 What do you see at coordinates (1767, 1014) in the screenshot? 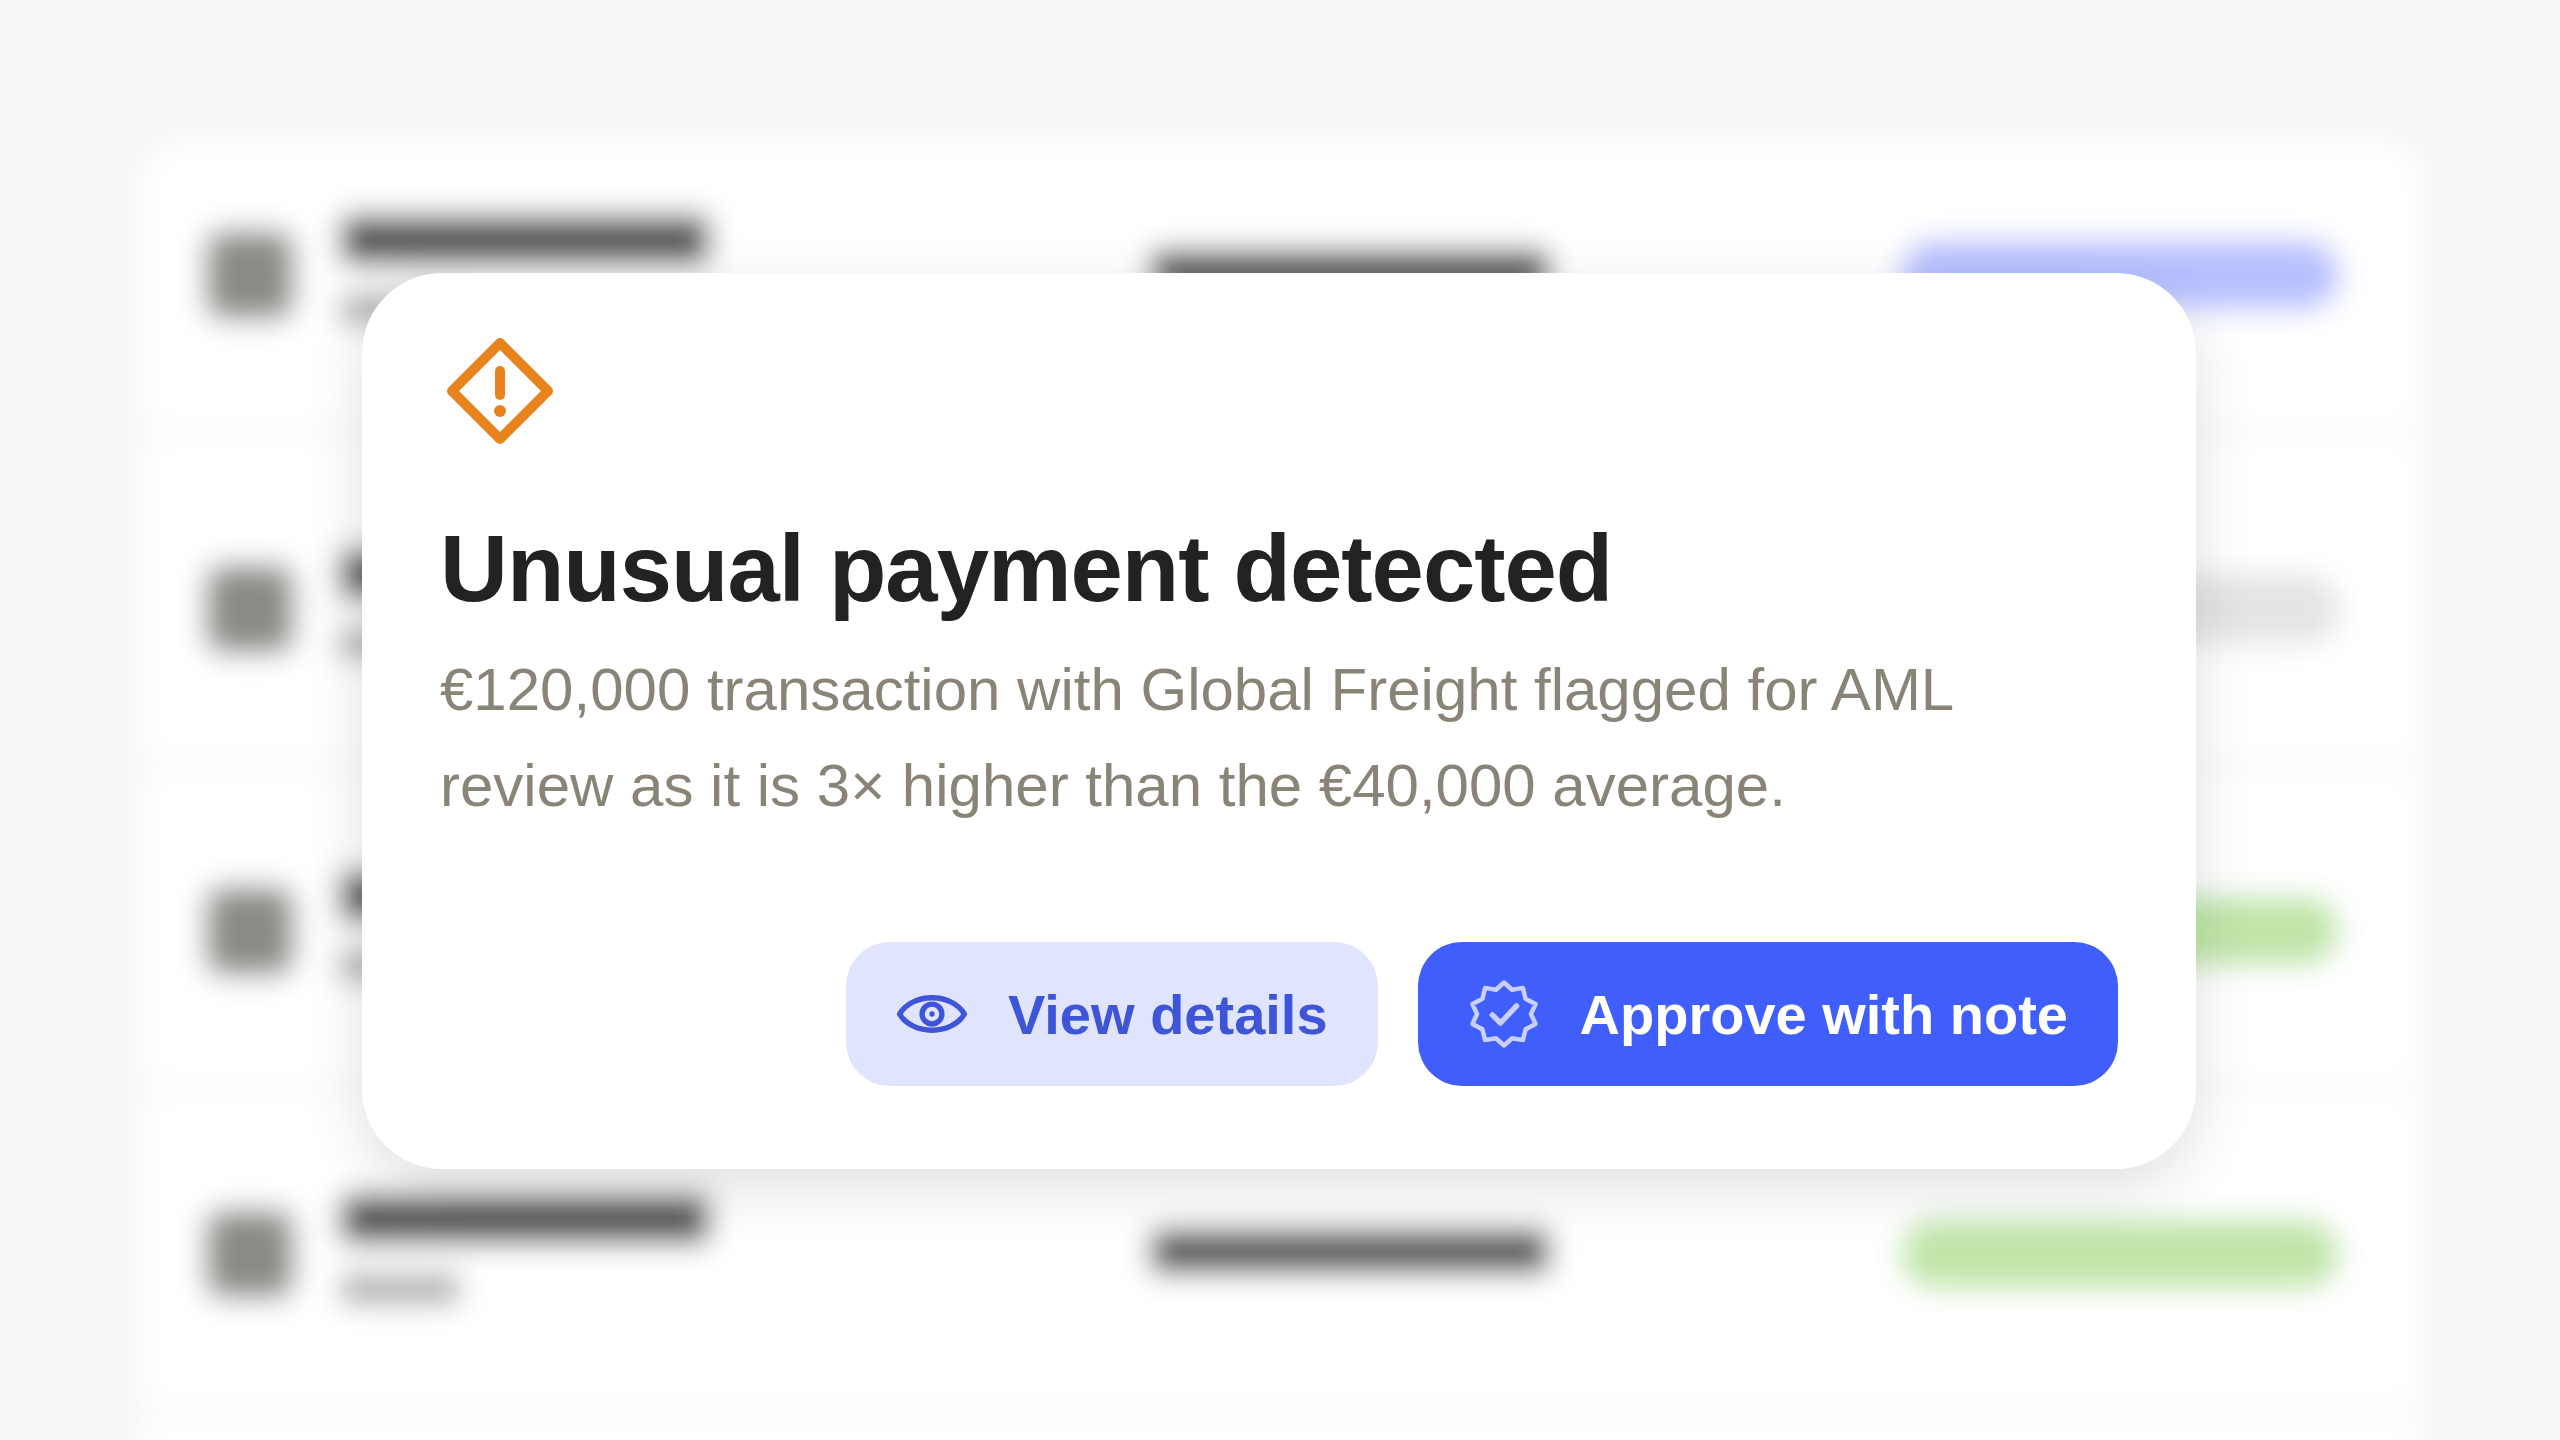
I see `approve-button: Approve with note` at bounding box center [1767, 1014].